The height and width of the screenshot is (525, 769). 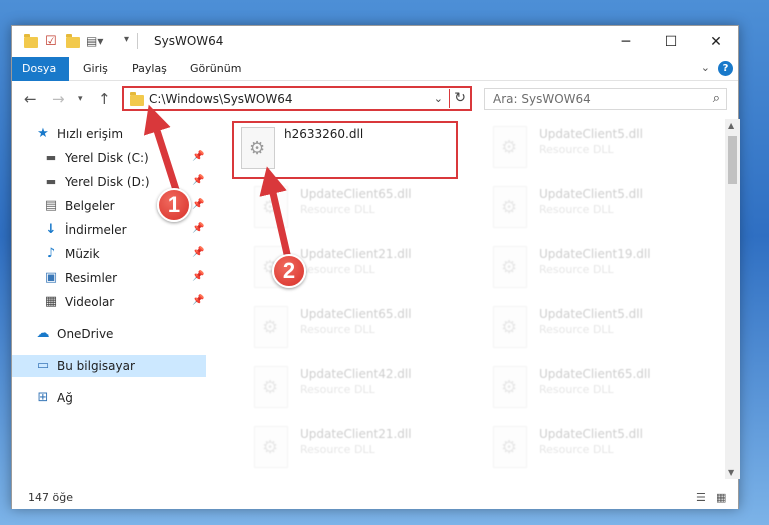 What do you see at coordinates (174, 205) in the screenshot?
I see `step-1-badge: 1` at bounding box center [174, 205].